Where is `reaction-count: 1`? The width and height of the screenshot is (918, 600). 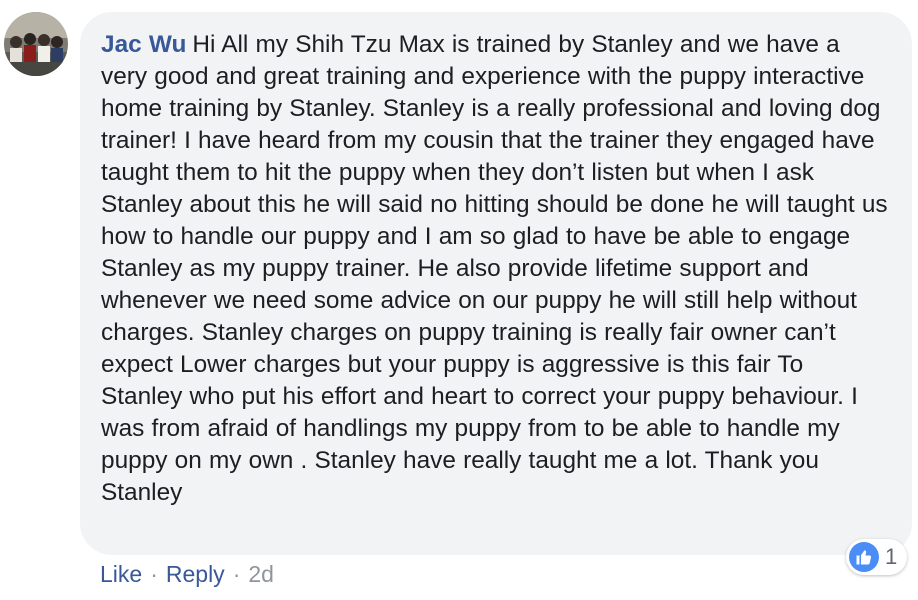 reaction-count: 1 is located at coordinates (891, 556).